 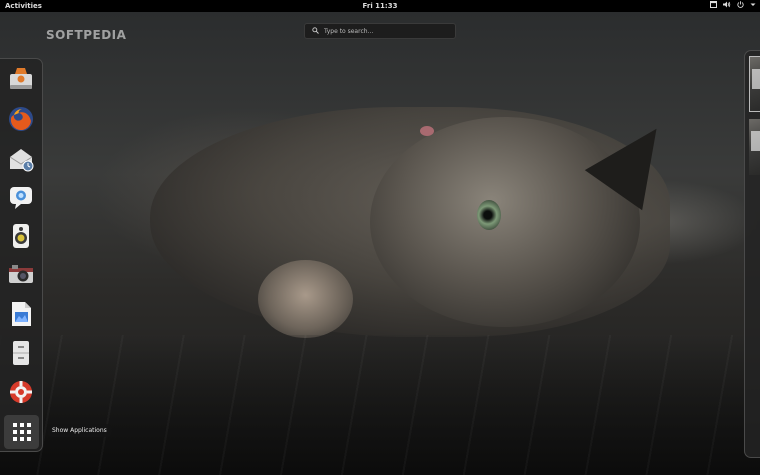 What do you see at coordinates (21, 197) in the screenshot?
I see `messaging-icon` at bounding box center [21, 197].